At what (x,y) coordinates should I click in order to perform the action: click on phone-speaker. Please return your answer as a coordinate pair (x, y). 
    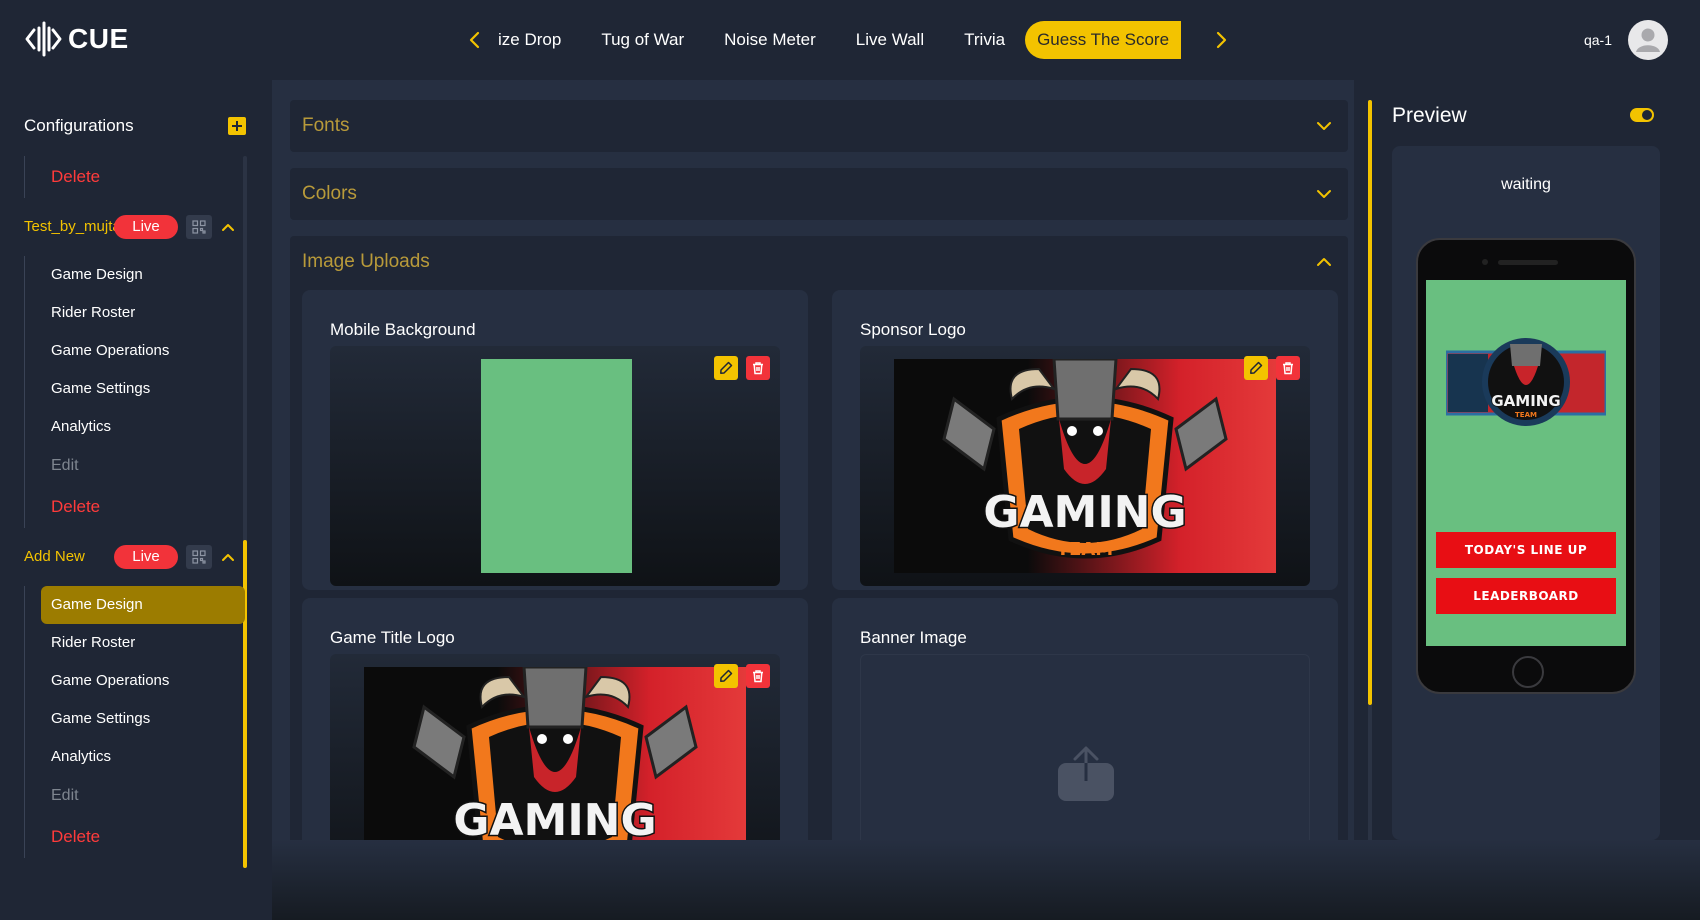
    Looking at the image, I should click on (1528, 262).